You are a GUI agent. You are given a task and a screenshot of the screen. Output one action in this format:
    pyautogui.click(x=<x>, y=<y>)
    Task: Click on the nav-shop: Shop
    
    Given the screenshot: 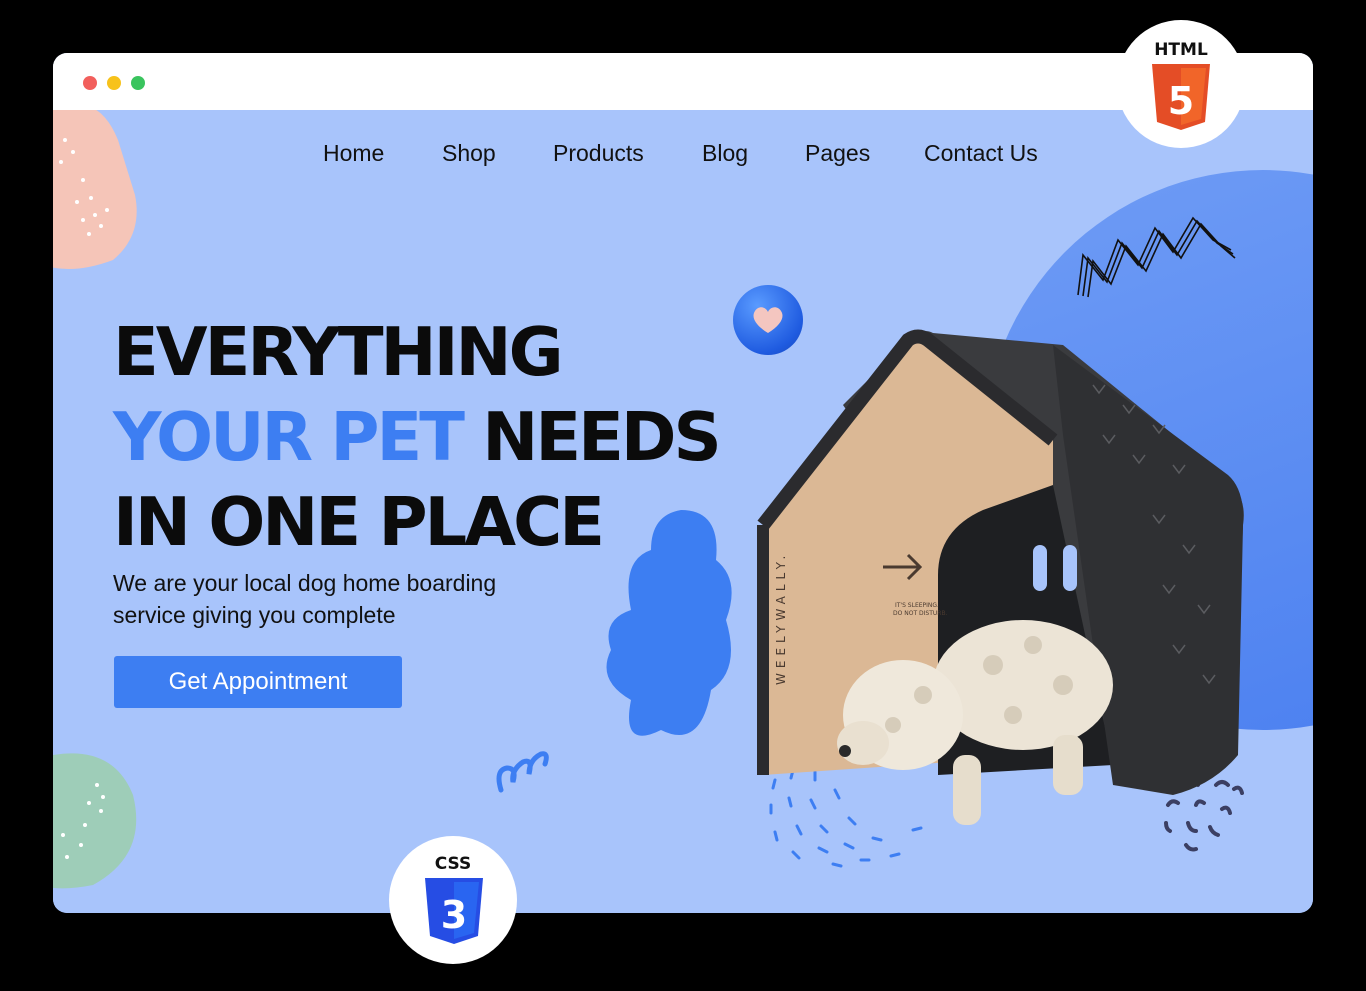 What is the action you would take?
    pyautogui.click(x=469, y=153)
    